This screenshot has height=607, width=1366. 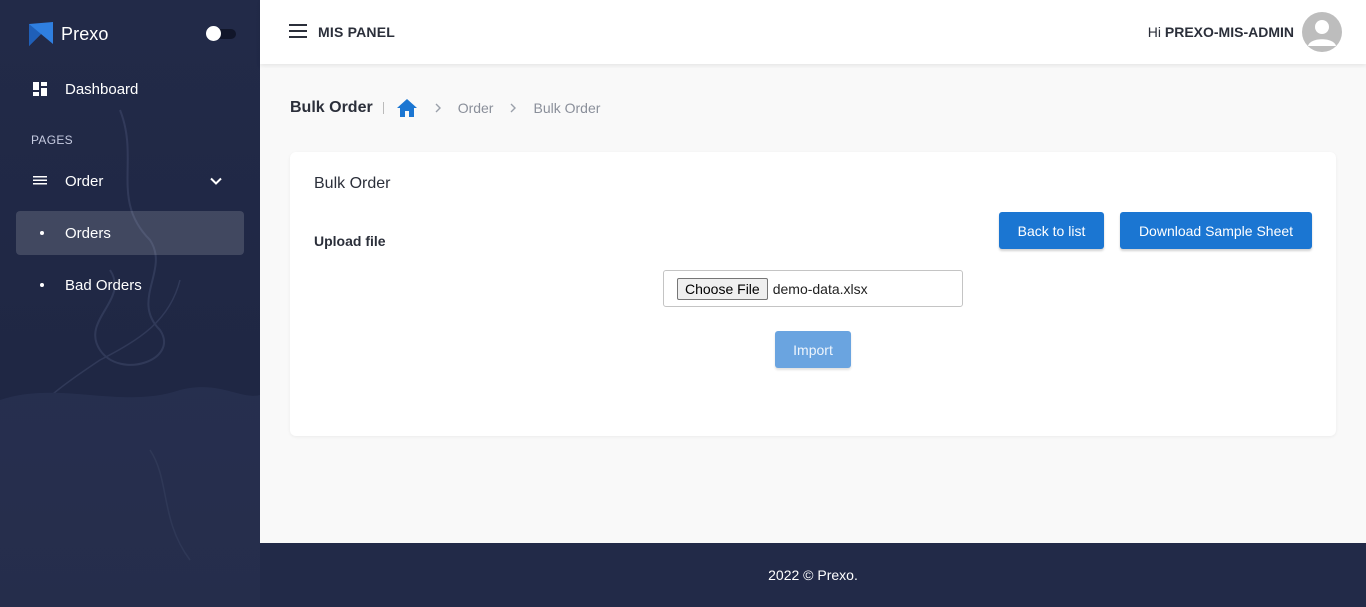 I want to click on sidebar-item-label: Order, so click(x=84, y=181).